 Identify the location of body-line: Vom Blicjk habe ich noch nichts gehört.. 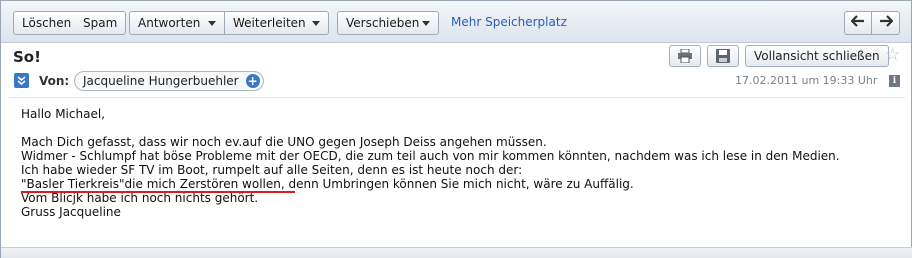
(140, 198).